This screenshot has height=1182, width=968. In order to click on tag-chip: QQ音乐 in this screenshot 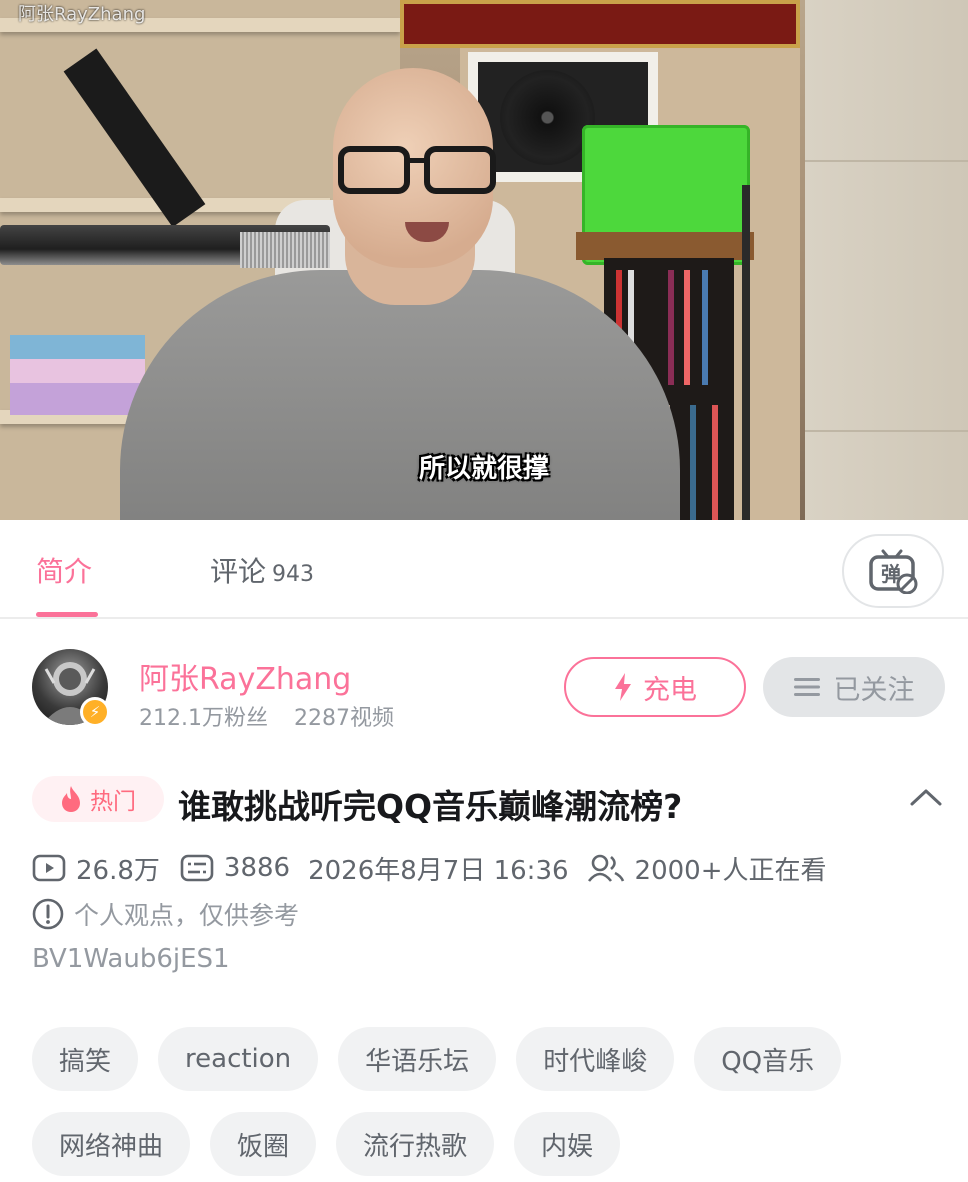, I will do `click(768, 1059)`.